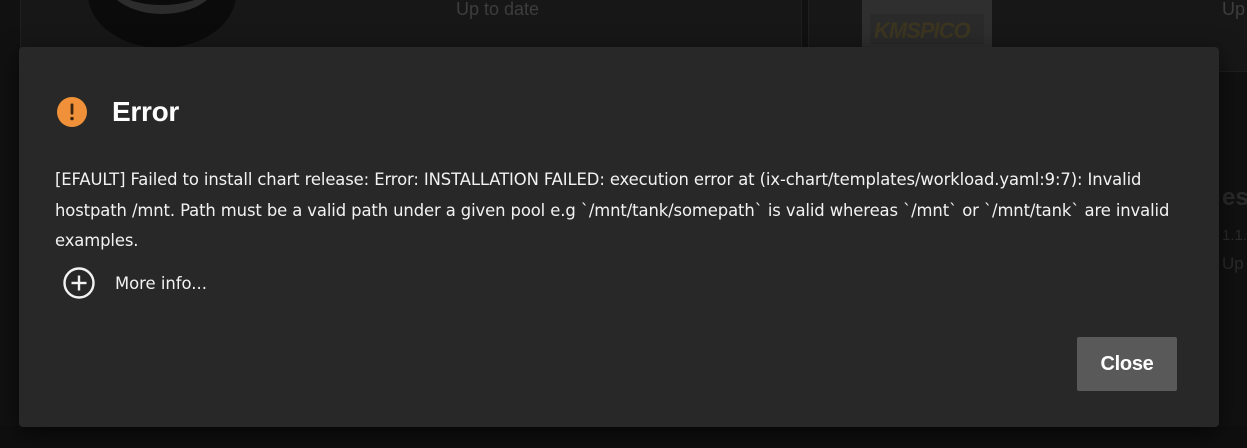 This screenshot has width=1247, height=448. Describe the element at coordinates (79, 283) in the screenshot. I see `plus-circle-icon` at that location.